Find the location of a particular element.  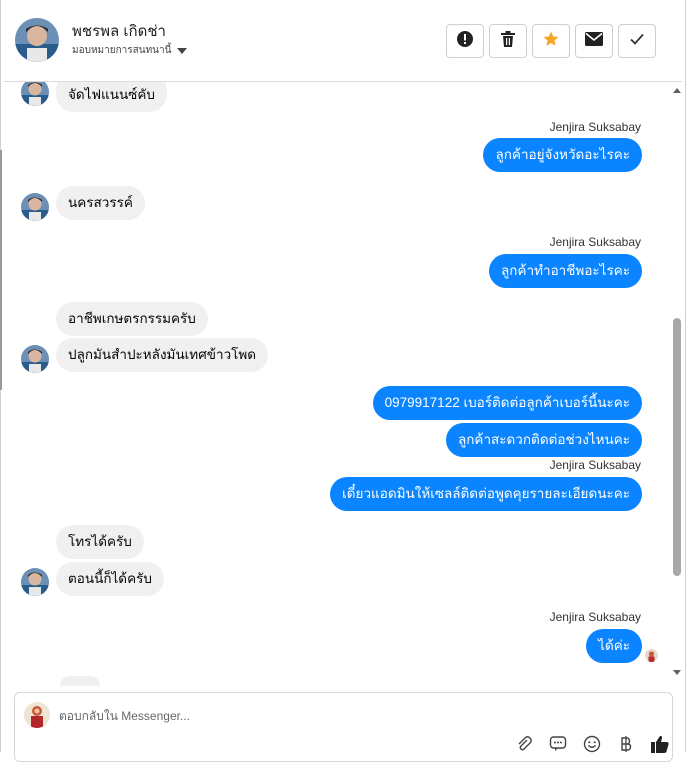

scrollbar-thumb is located at coordinates (677, 447).